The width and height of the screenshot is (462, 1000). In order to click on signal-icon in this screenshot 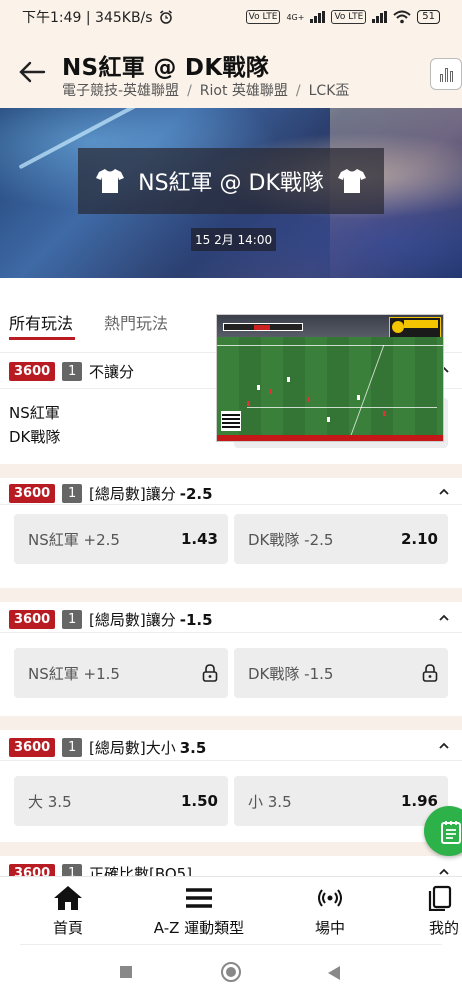, I will do `click(318, 17)`.